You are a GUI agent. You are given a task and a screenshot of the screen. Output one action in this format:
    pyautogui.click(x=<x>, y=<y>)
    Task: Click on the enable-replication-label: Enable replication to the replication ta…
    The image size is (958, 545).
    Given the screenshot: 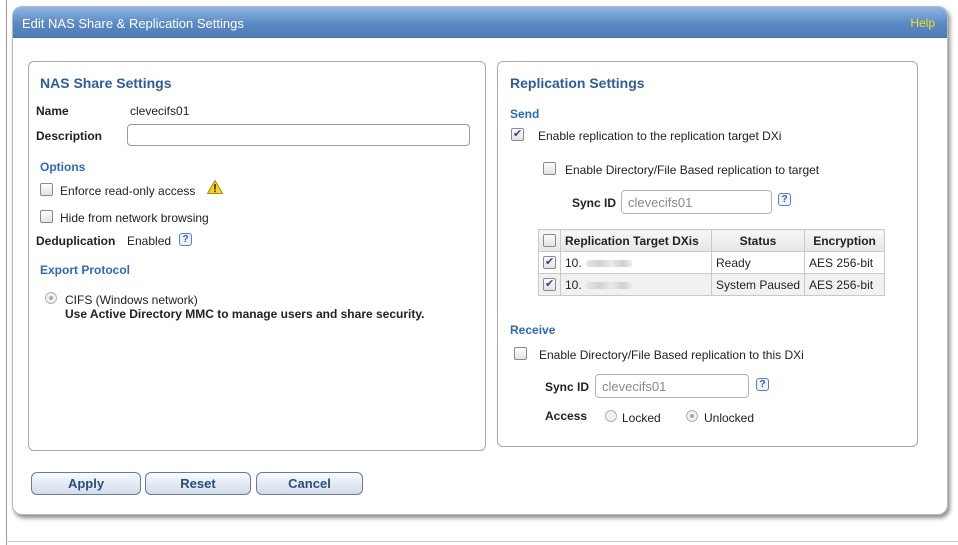 What is the action you would take?
    pyautogui.click(x=660, y=136)
    